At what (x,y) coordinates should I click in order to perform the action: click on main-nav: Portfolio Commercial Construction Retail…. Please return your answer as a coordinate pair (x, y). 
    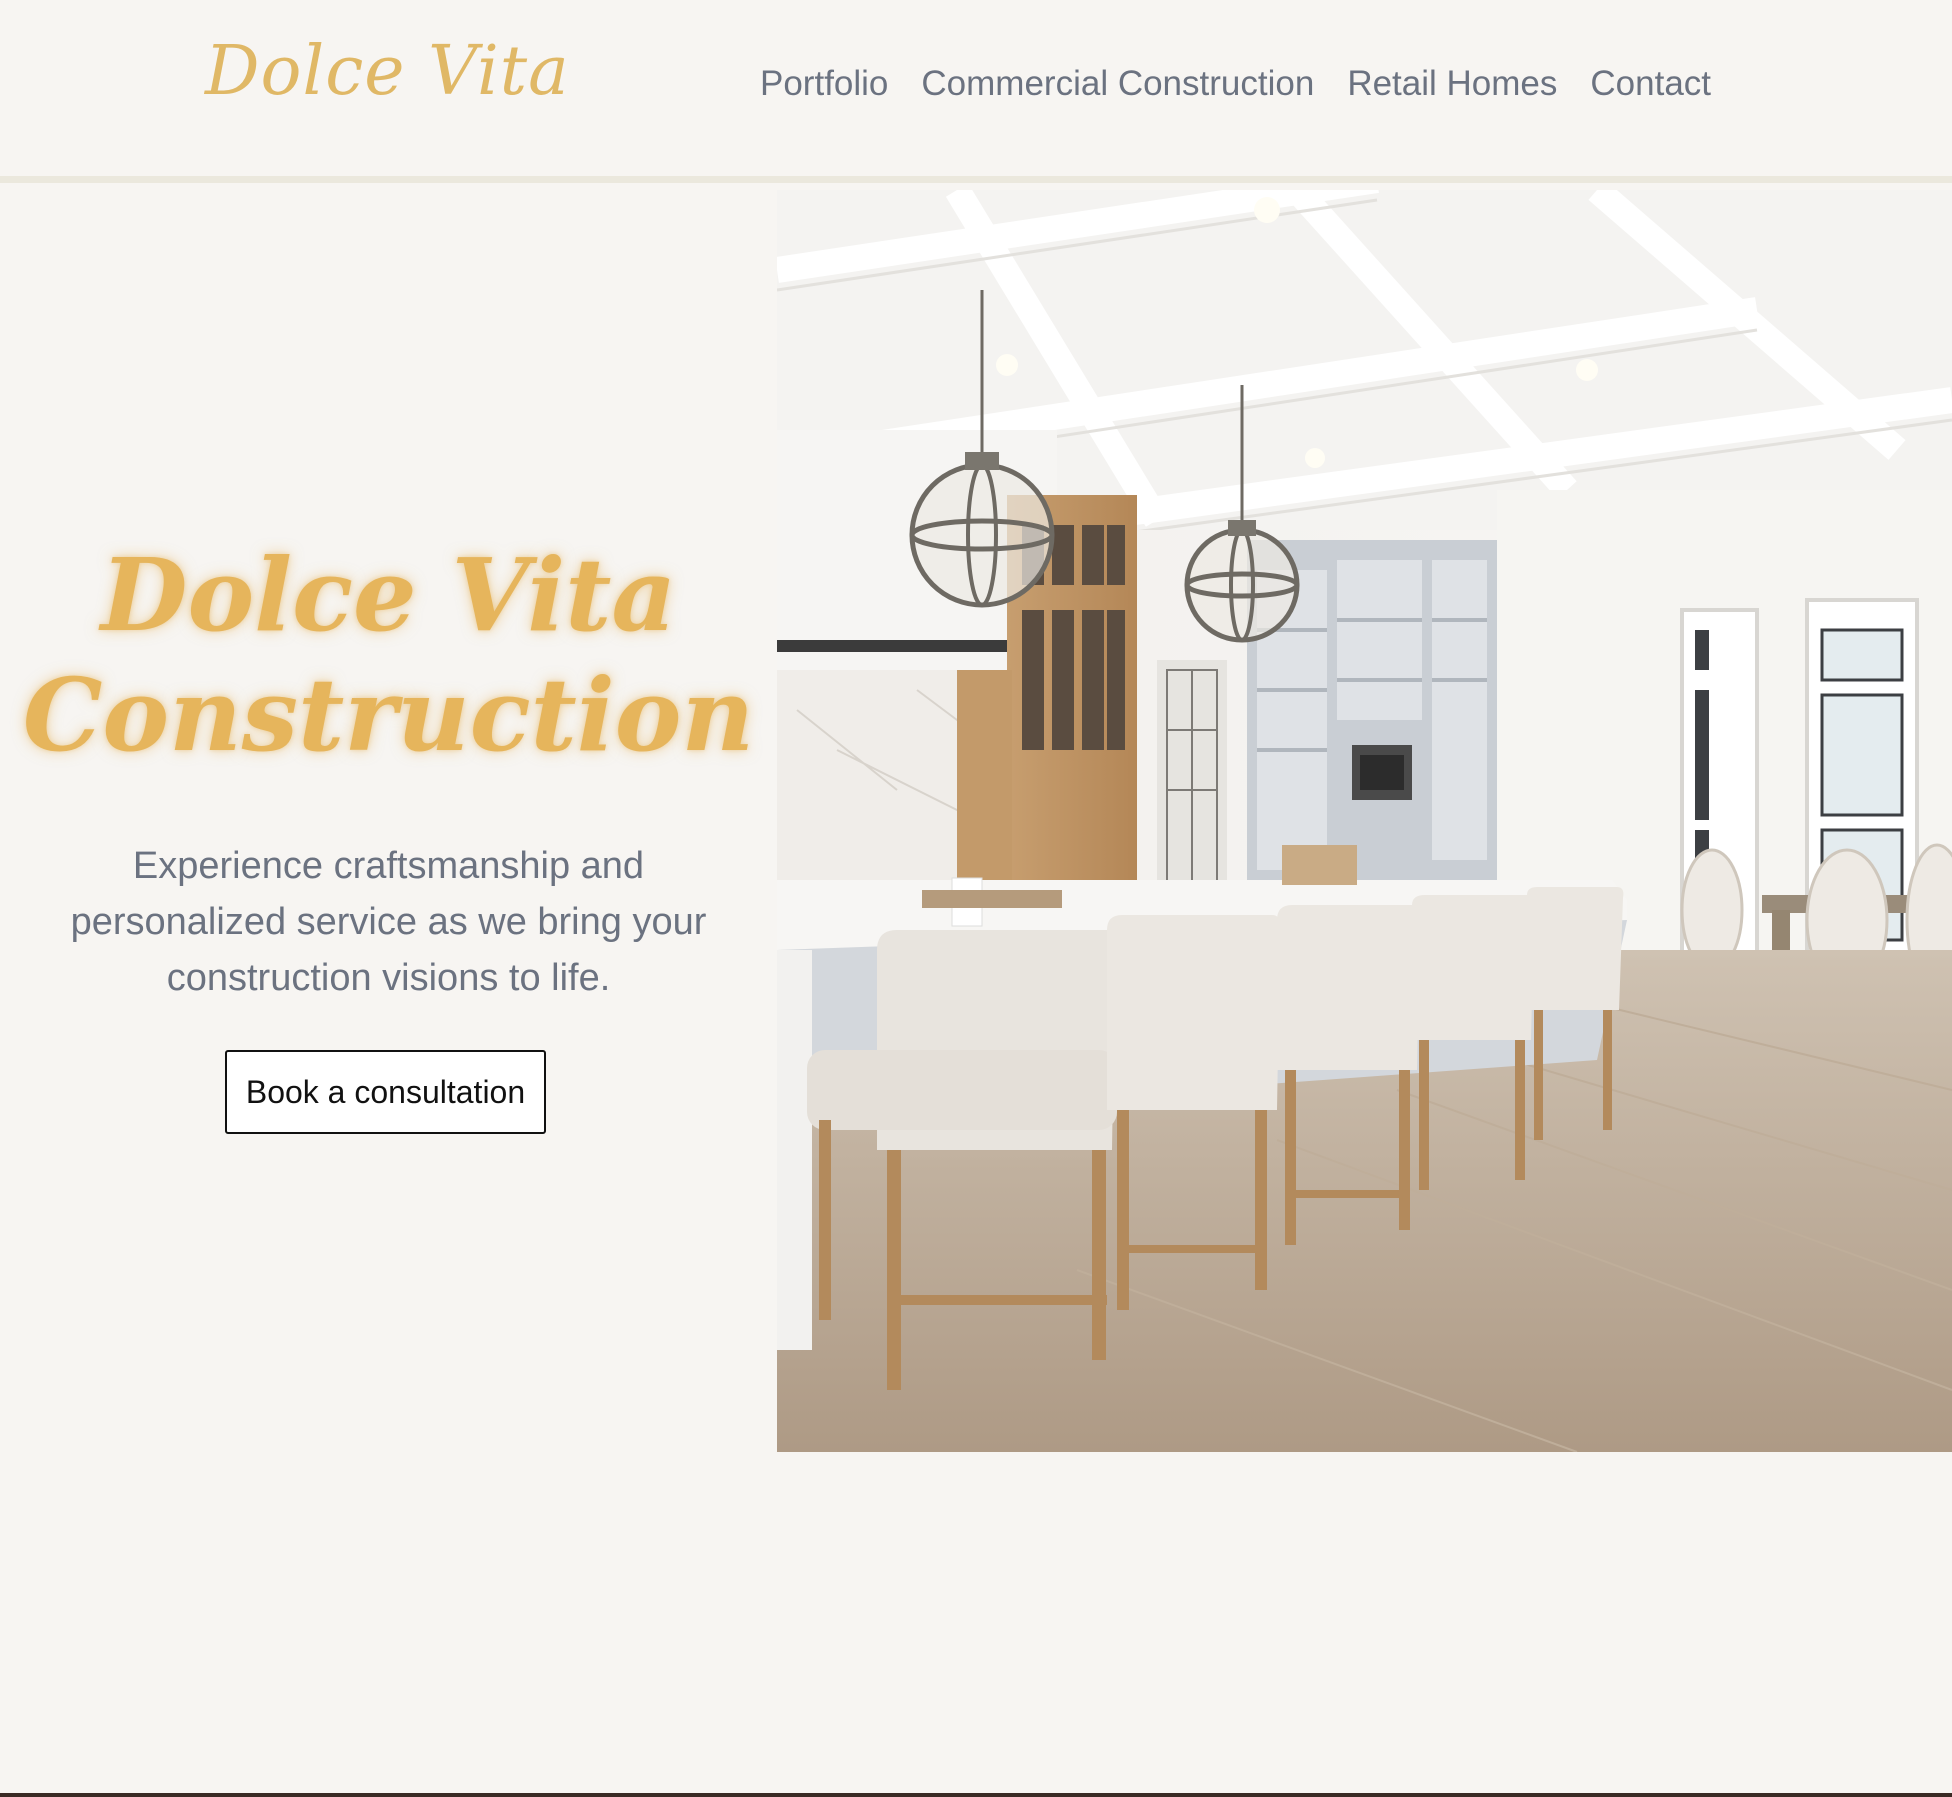
    Looking at the image, I should click on (1235, 84).